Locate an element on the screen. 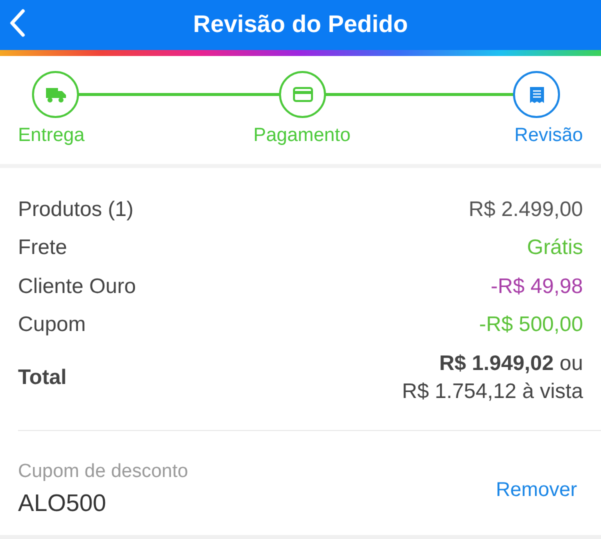 Image resolution: width=601 pixels, height=539 pixels. truck-icon is located at coordinates (56, 94).